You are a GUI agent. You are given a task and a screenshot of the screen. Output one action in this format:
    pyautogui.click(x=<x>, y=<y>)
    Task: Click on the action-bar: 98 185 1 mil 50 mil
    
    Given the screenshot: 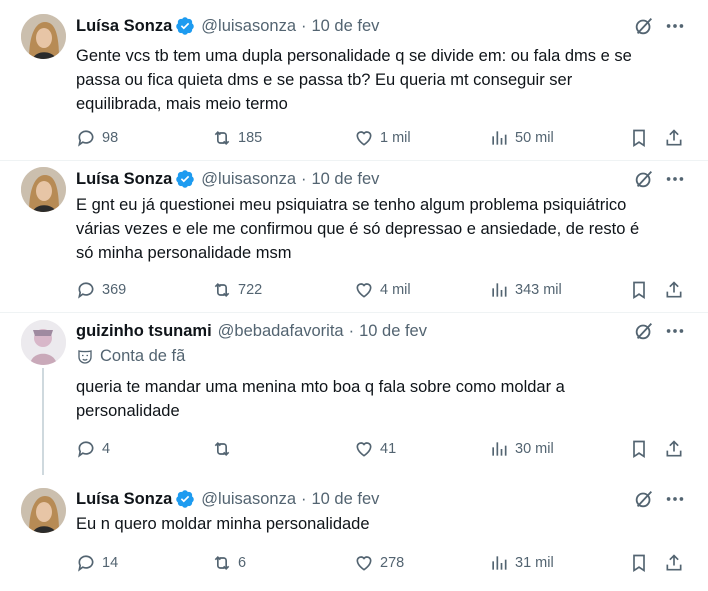 What is the action you would take?
    pyautogui.click(x=386, y=138)
    